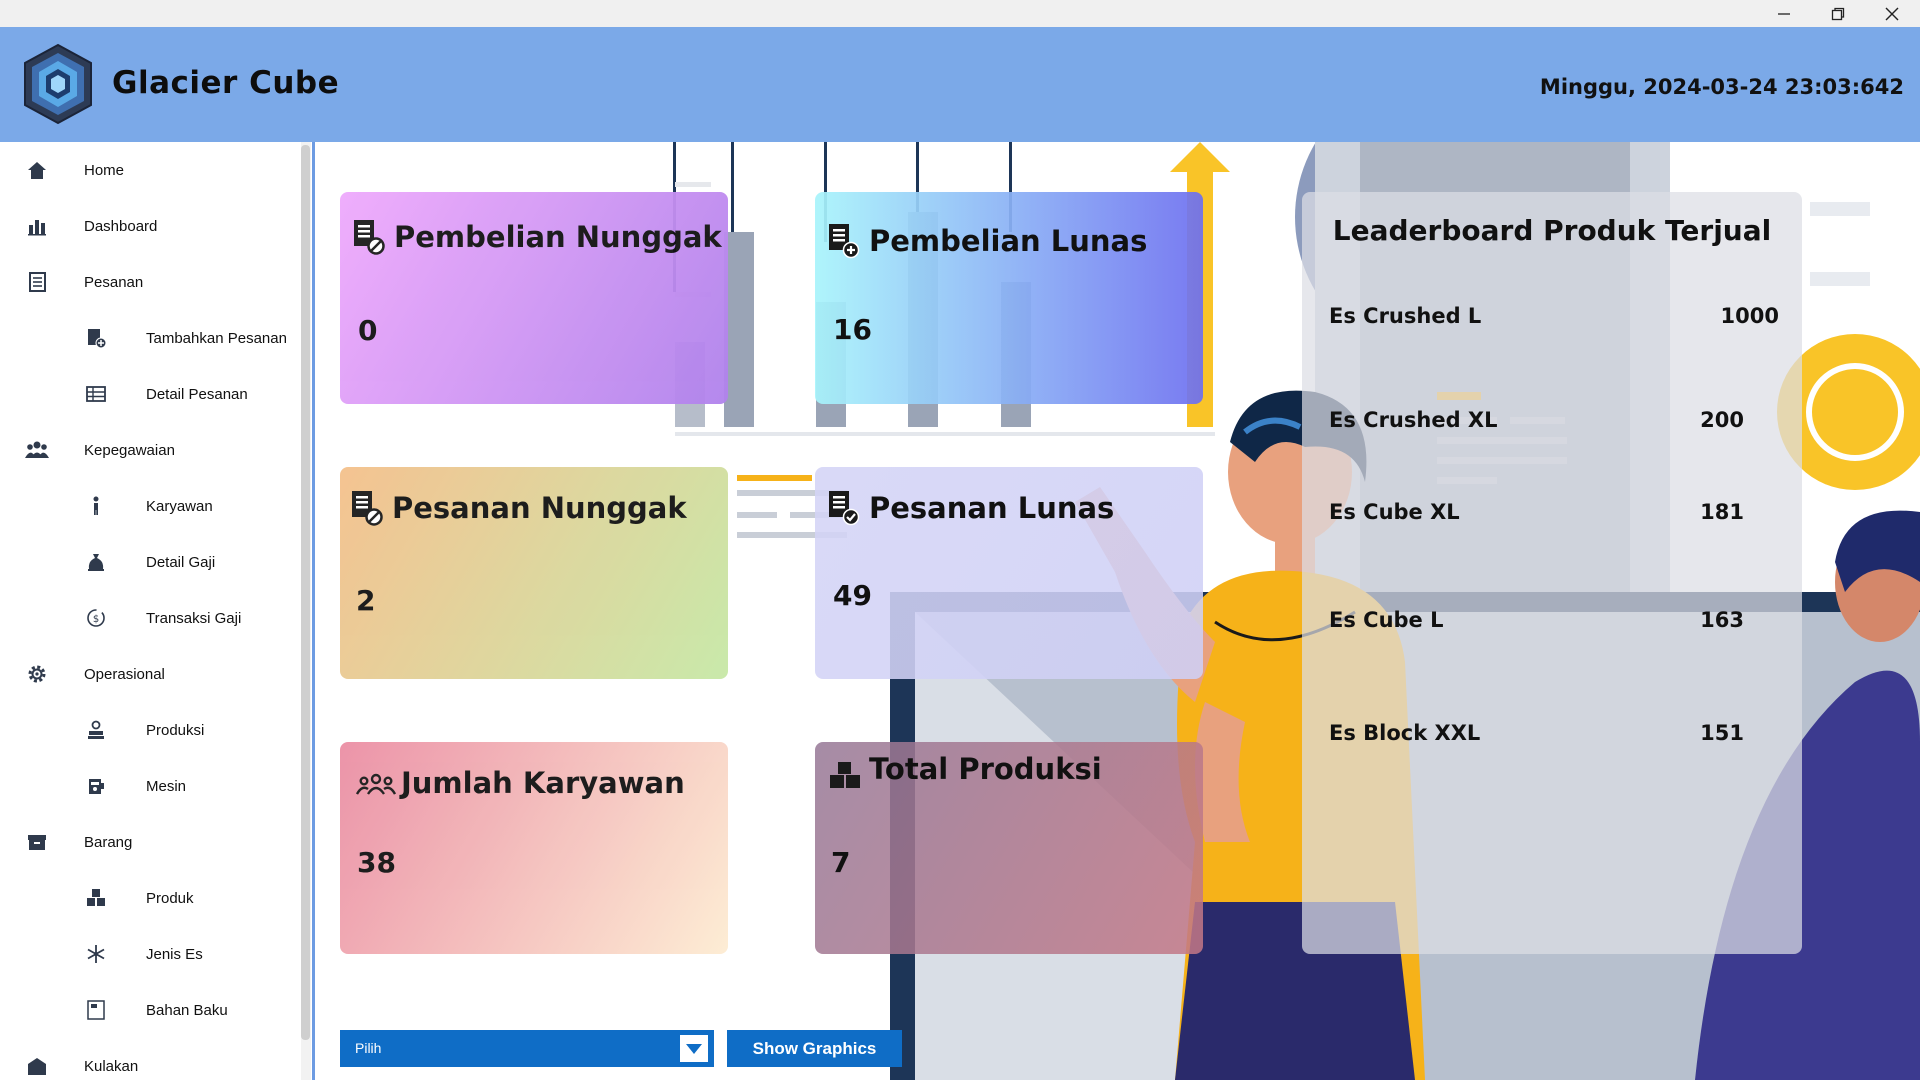  I want to click on leaderboard-product-name: Es Block XXL, so click(1405, 733).